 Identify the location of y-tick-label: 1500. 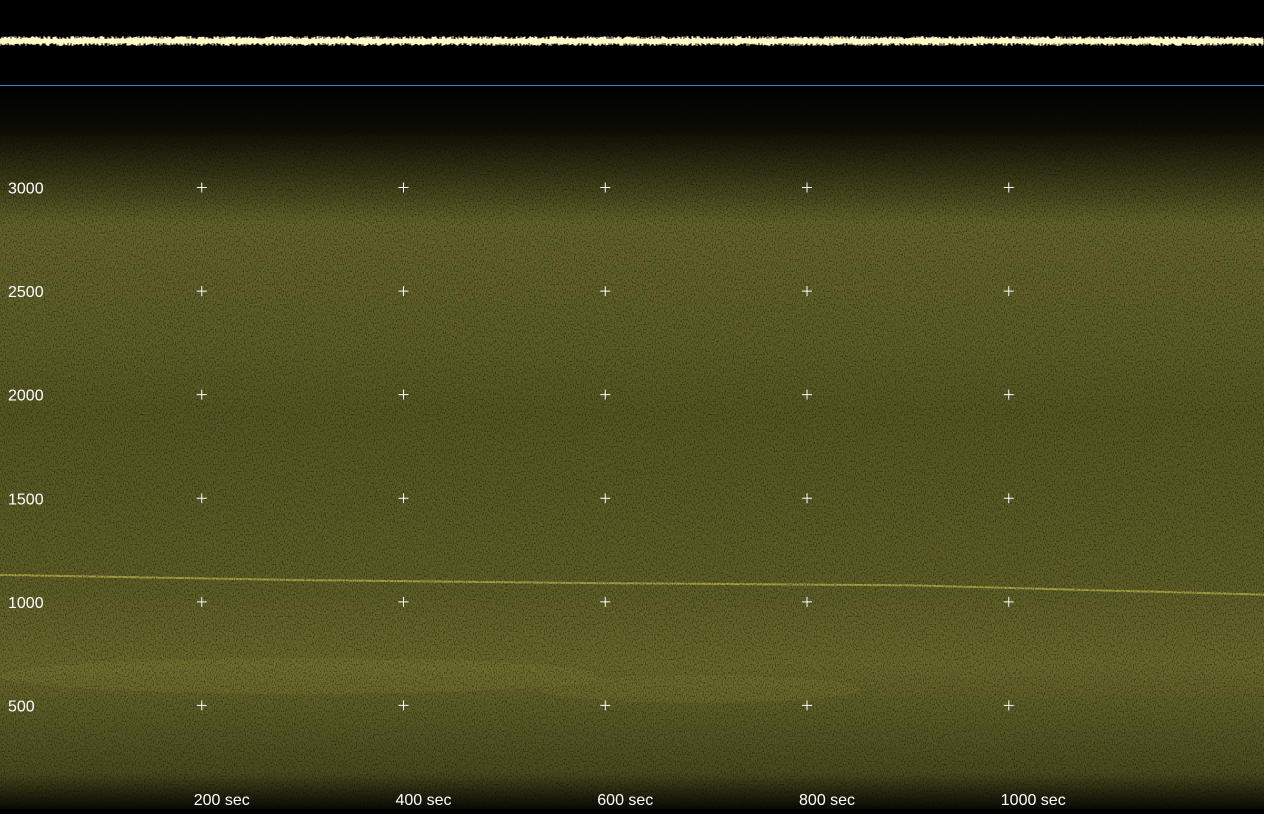
(26, 499).